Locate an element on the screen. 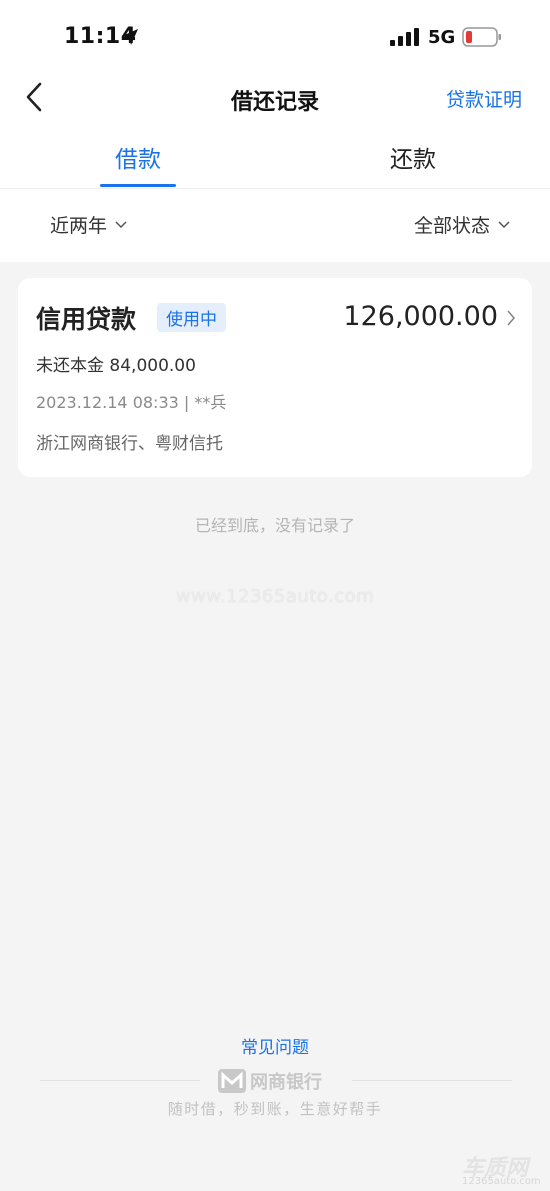 The image size is (550, 1191). location-arrow-icon is located at coordinates (130, 37).